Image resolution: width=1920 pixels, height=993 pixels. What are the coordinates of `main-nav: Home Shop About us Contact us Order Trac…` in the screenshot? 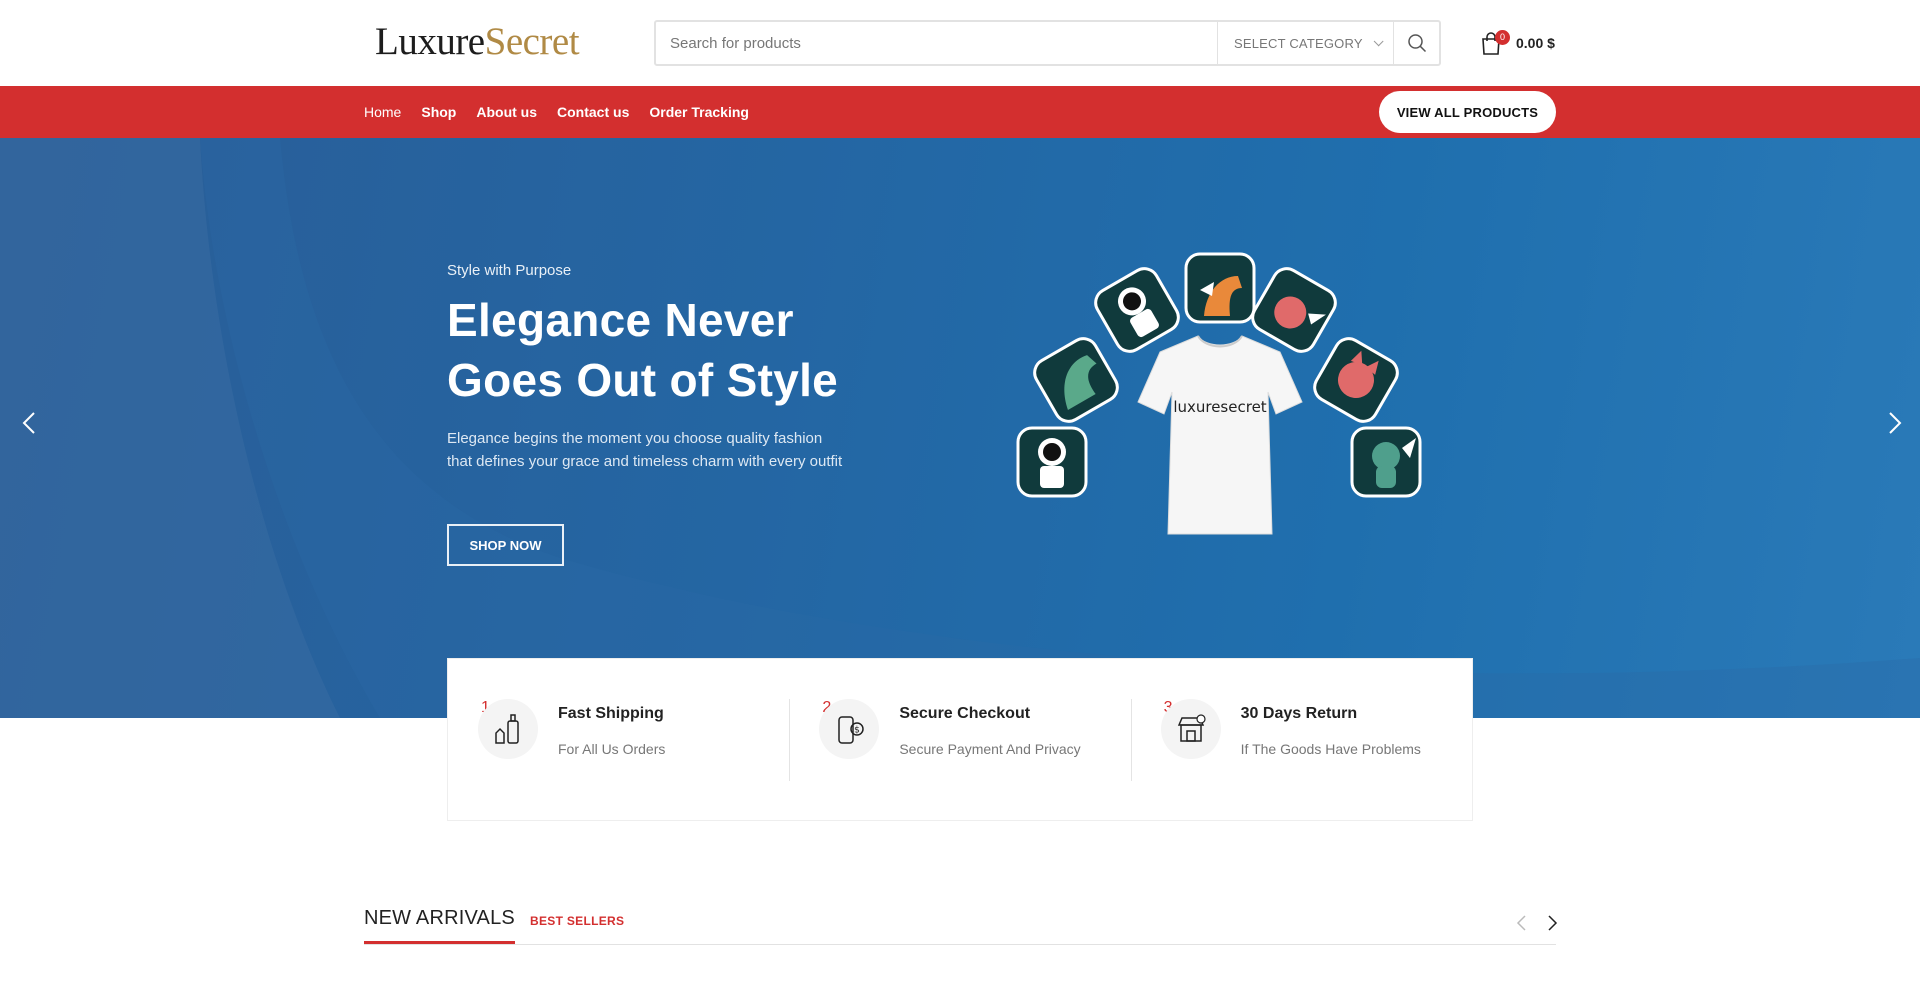 It's located at (960, 112).